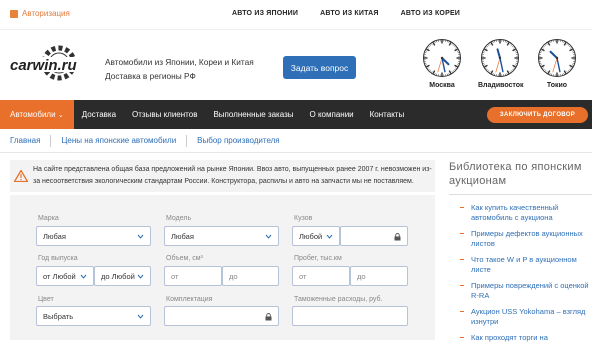  Describe the element at coordinates (379, 276) in the screenshot. I see `mileage-to-input: до` at that location.